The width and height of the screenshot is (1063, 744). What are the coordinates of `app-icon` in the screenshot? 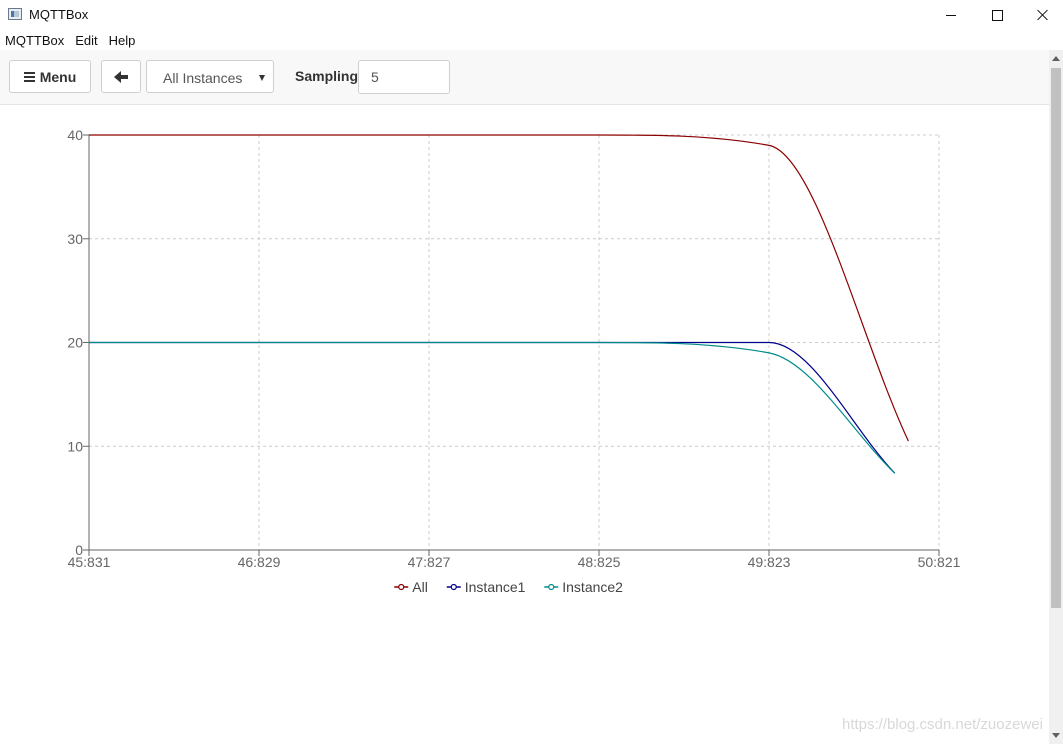 It's located at (15, 14).